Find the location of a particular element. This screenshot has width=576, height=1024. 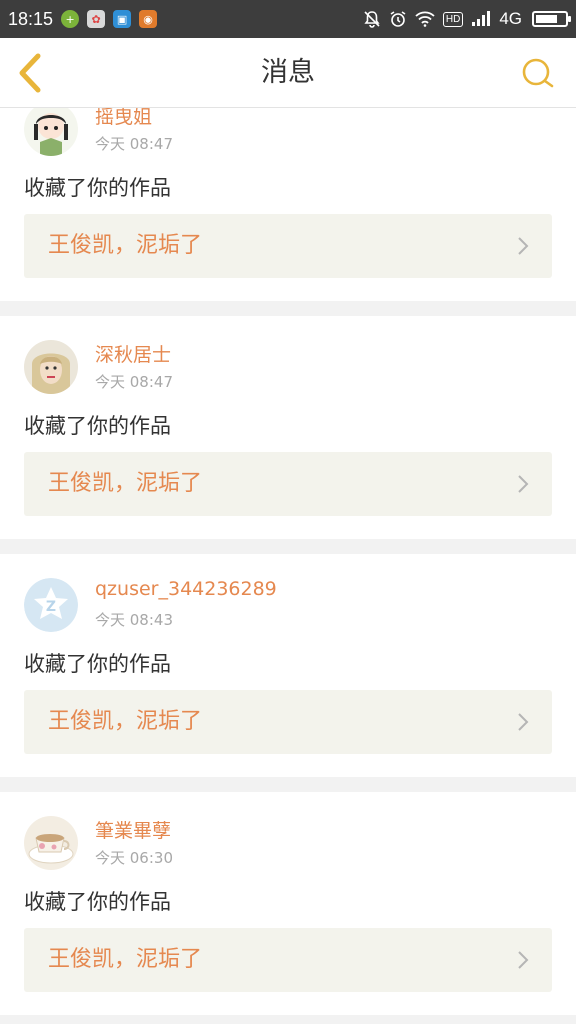

battery-icon is located at coordinates (551, 19).